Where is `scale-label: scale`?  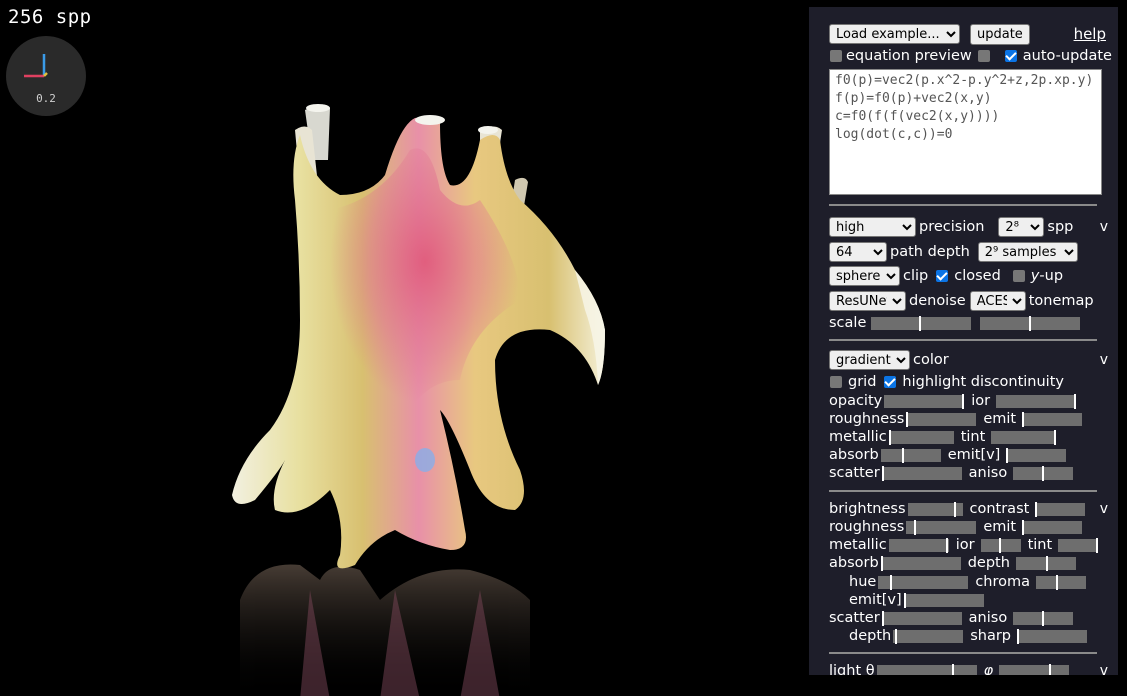
scale-label: scale is located at coordinates (848, 323).